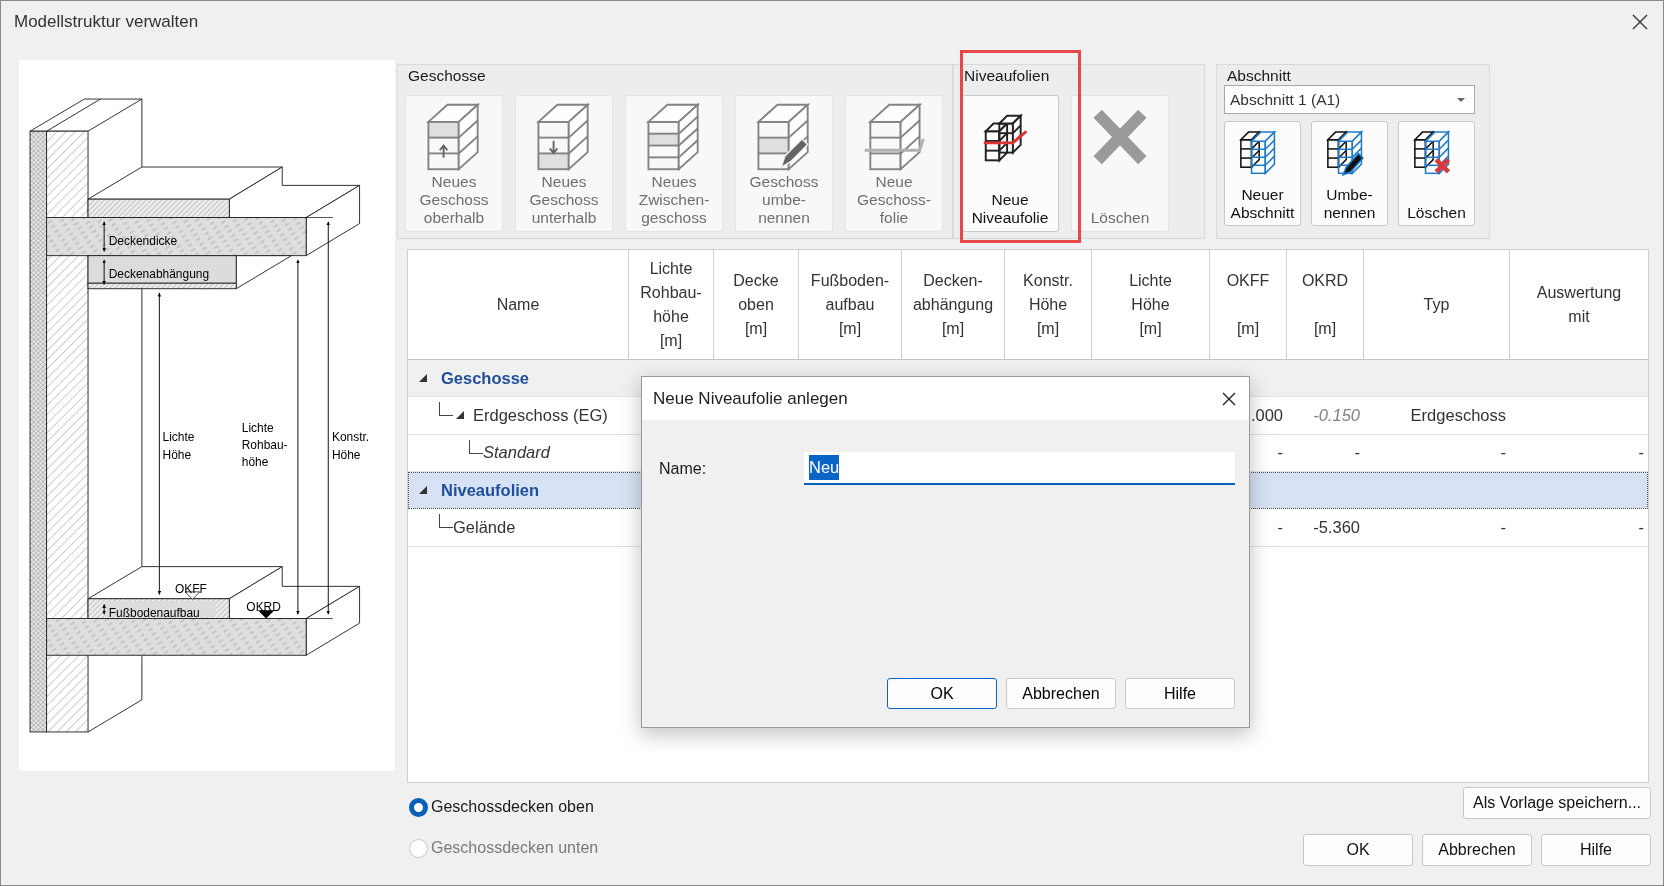 This screenshot has height=886, width=1664. What do you see at coordinates (106, 22) in the screenshot?
I see `window-title: Modellstruktur verwalten` at bounding box center [106, 22].